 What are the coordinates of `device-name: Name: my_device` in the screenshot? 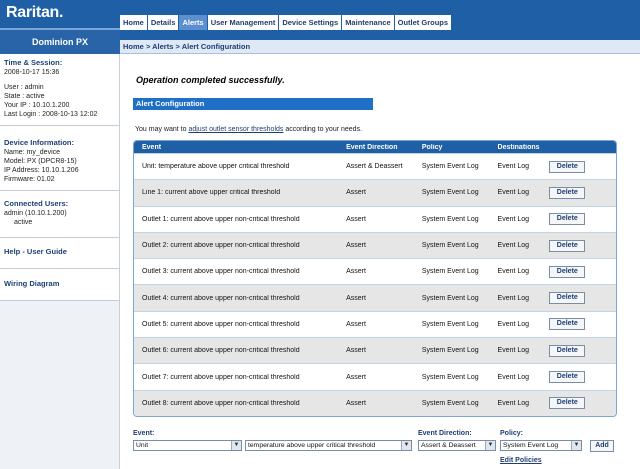 It's located at (32, 152).